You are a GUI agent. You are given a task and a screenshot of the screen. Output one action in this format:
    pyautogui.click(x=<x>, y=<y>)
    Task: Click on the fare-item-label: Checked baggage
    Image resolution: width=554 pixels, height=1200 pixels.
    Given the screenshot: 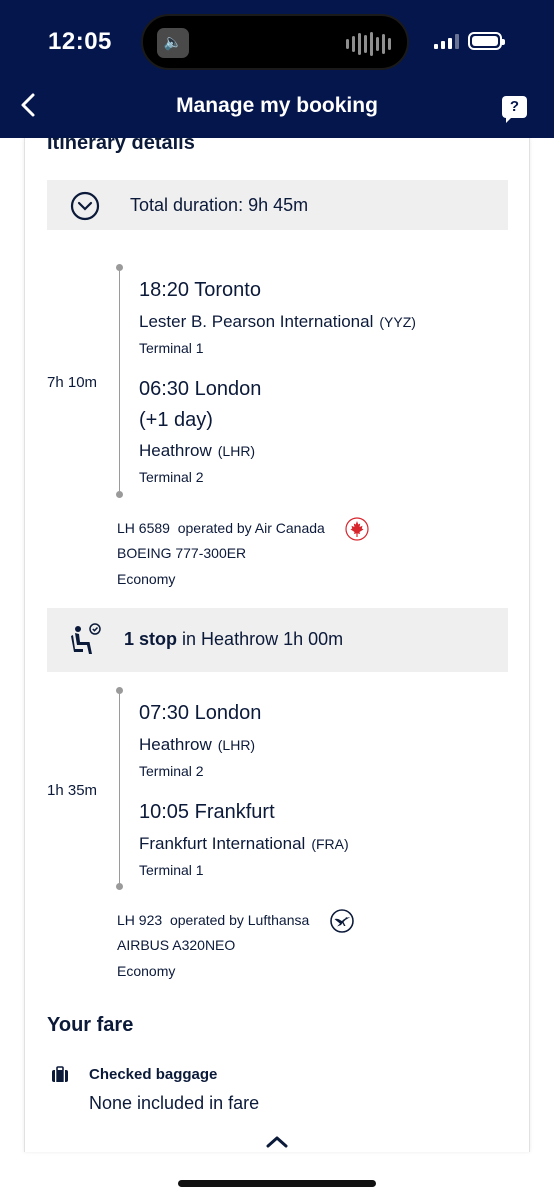 What is the action you would take?
    pyautogui.click(x=153, y=1074)
    